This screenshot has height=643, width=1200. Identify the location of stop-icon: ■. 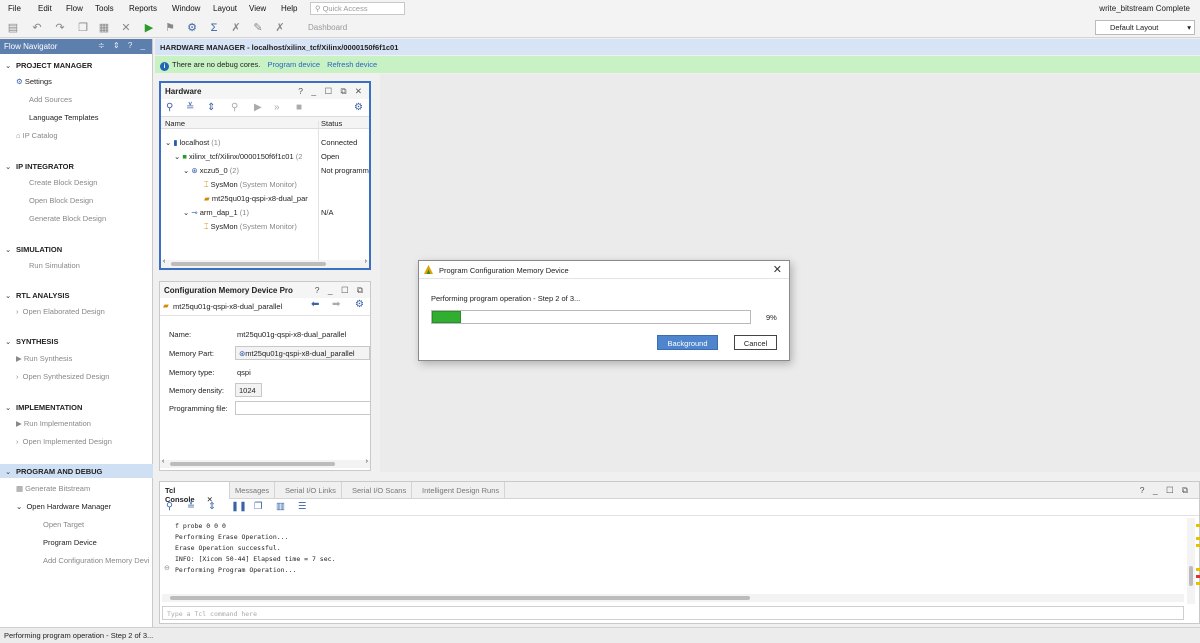
(299, 107).